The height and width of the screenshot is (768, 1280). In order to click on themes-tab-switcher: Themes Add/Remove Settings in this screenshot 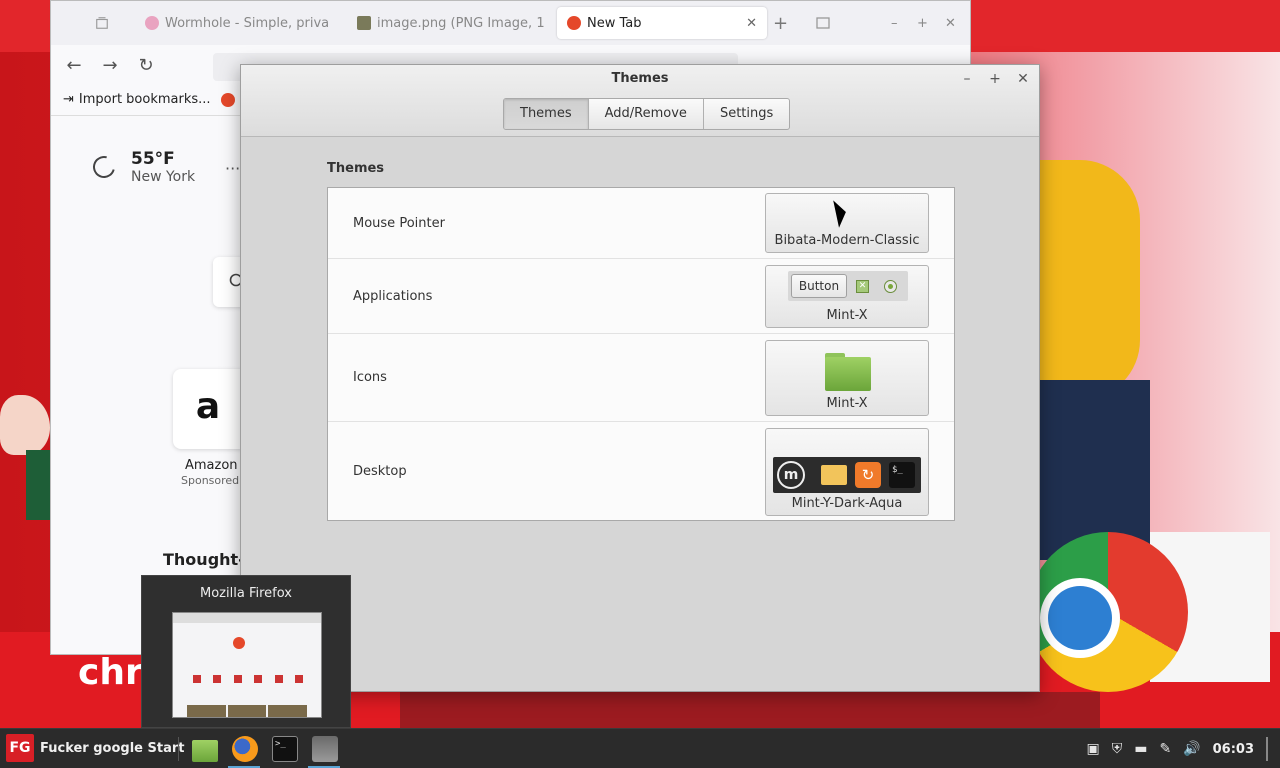, I will do `click(647, 114)`.